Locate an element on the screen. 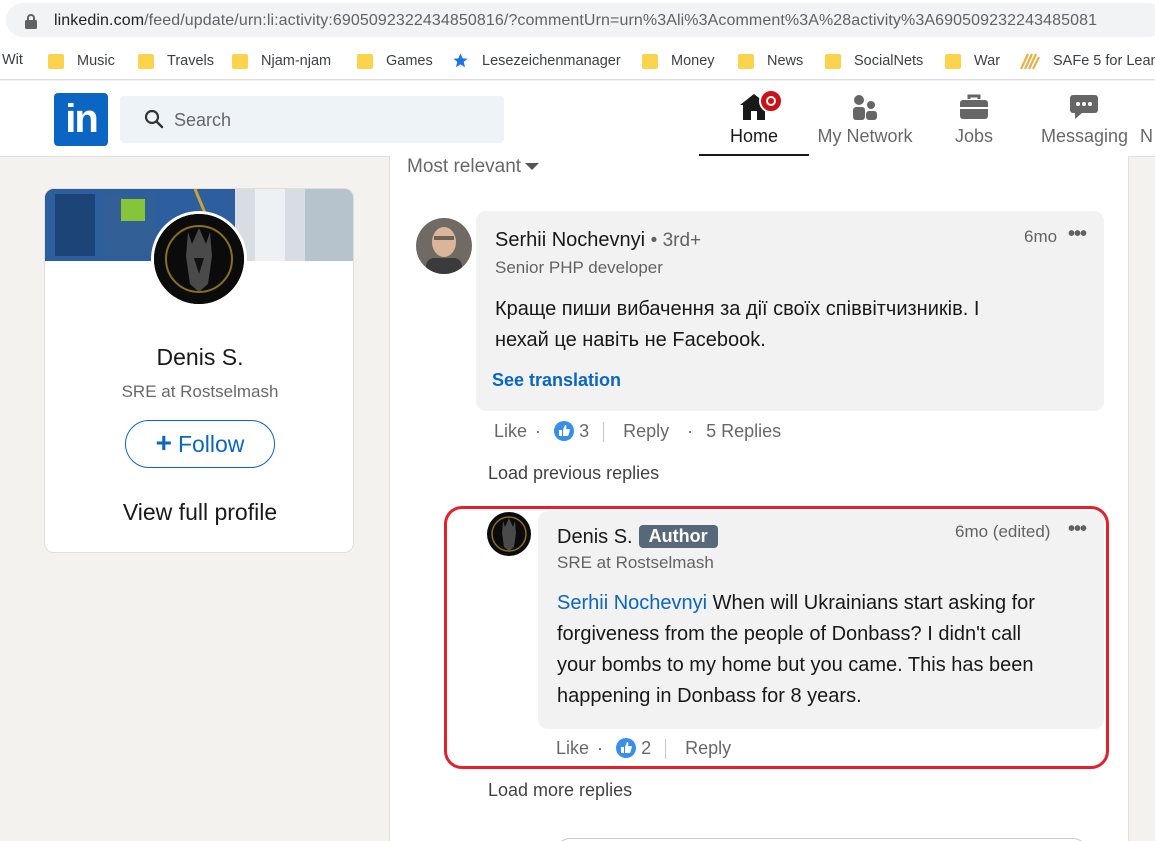 This screenshot has height=841, width=1155. linkedin-logo: in is located at coordinates (81, 119).